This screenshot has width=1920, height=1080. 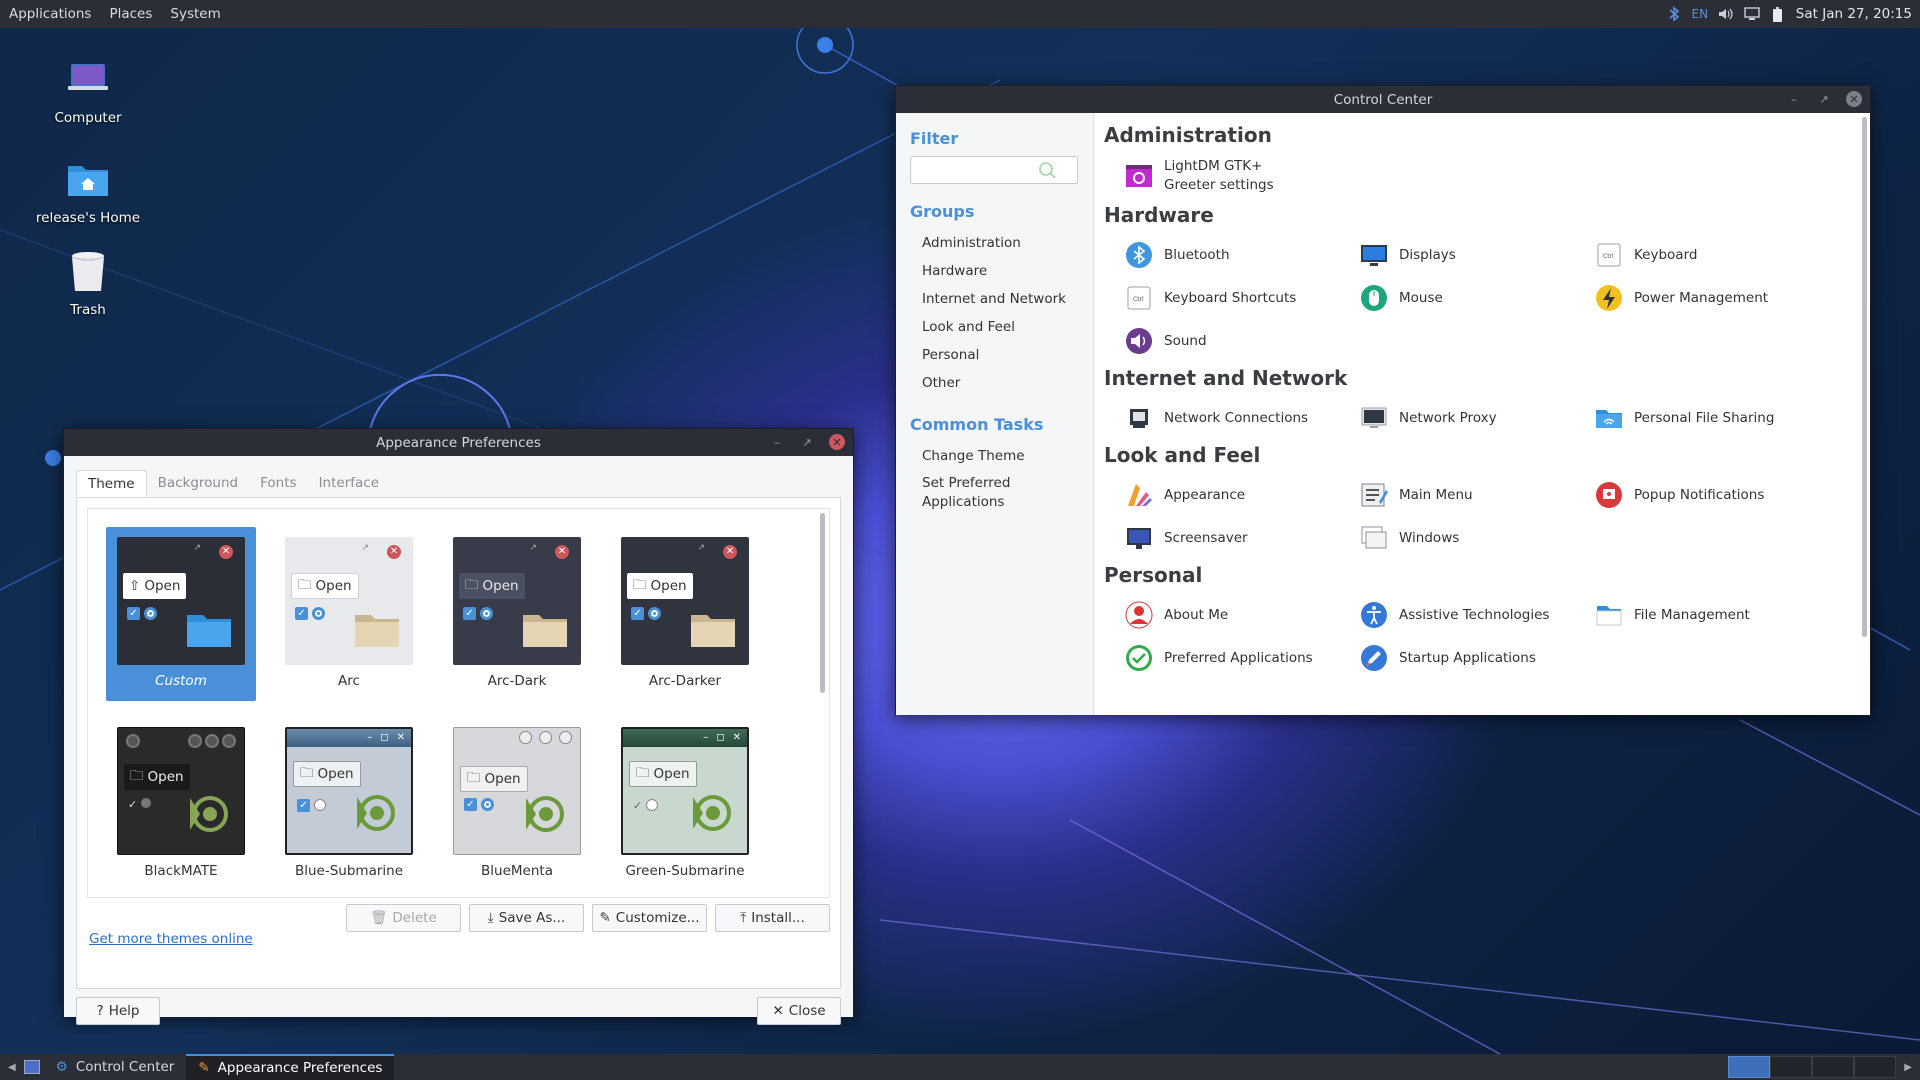 I want to click on sound-icon, so click(x=1139, y=340).